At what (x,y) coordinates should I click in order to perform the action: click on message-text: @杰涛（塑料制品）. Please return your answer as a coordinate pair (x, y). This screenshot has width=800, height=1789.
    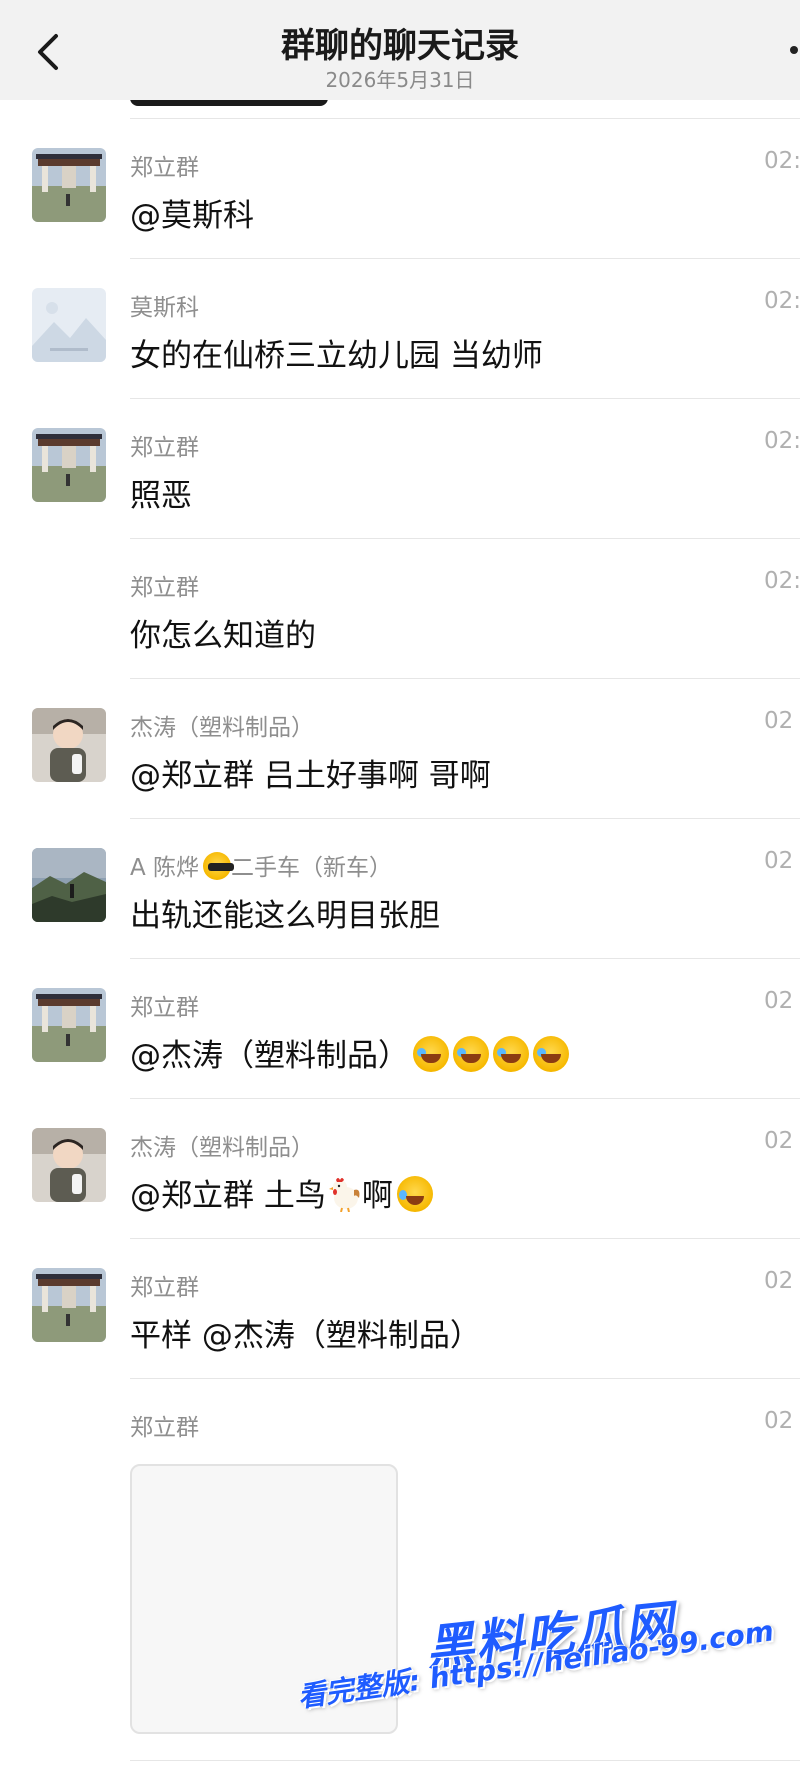
    Looking at the image, I should click on (349, 1052).